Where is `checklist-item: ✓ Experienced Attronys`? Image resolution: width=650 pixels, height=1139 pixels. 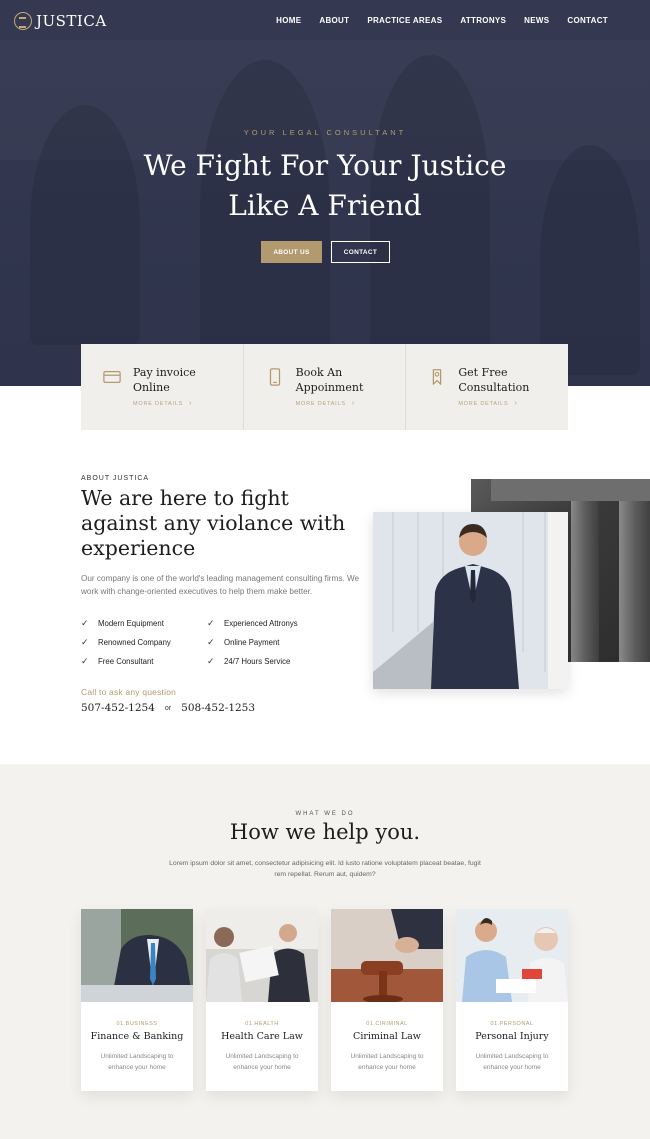 checklist-item: ✓ Experienced Attronys is located at coordinates (274, 623).